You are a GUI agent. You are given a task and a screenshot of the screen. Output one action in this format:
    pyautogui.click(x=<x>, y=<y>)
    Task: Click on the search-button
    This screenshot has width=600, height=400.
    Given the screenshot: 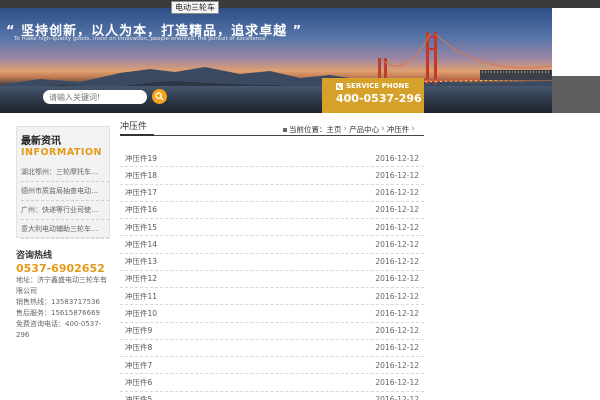 What is the action you would take?
    pyautogui.click(x=159, y=96)
    